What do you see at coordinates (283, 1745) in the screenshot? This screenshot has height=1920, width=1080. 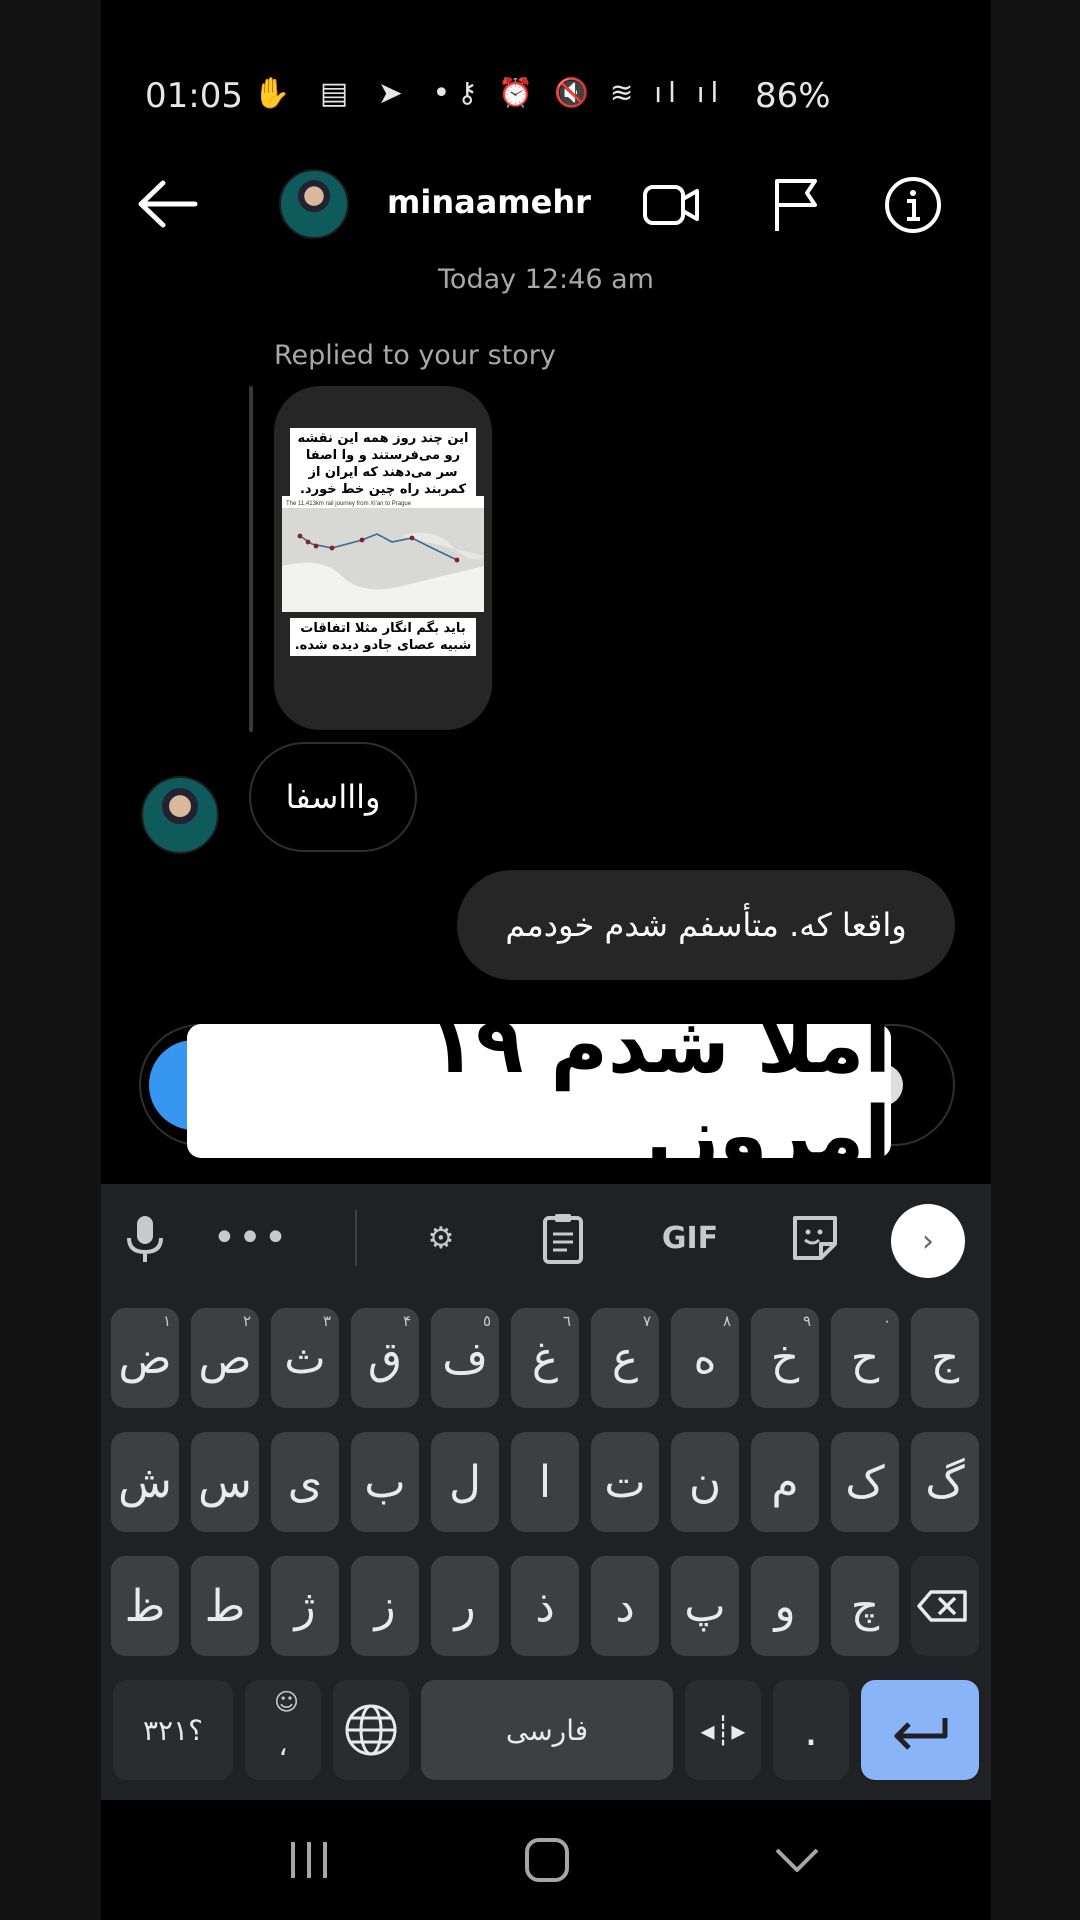 I see `emoji-key-label: ،` at bounding box center [283, 1745].